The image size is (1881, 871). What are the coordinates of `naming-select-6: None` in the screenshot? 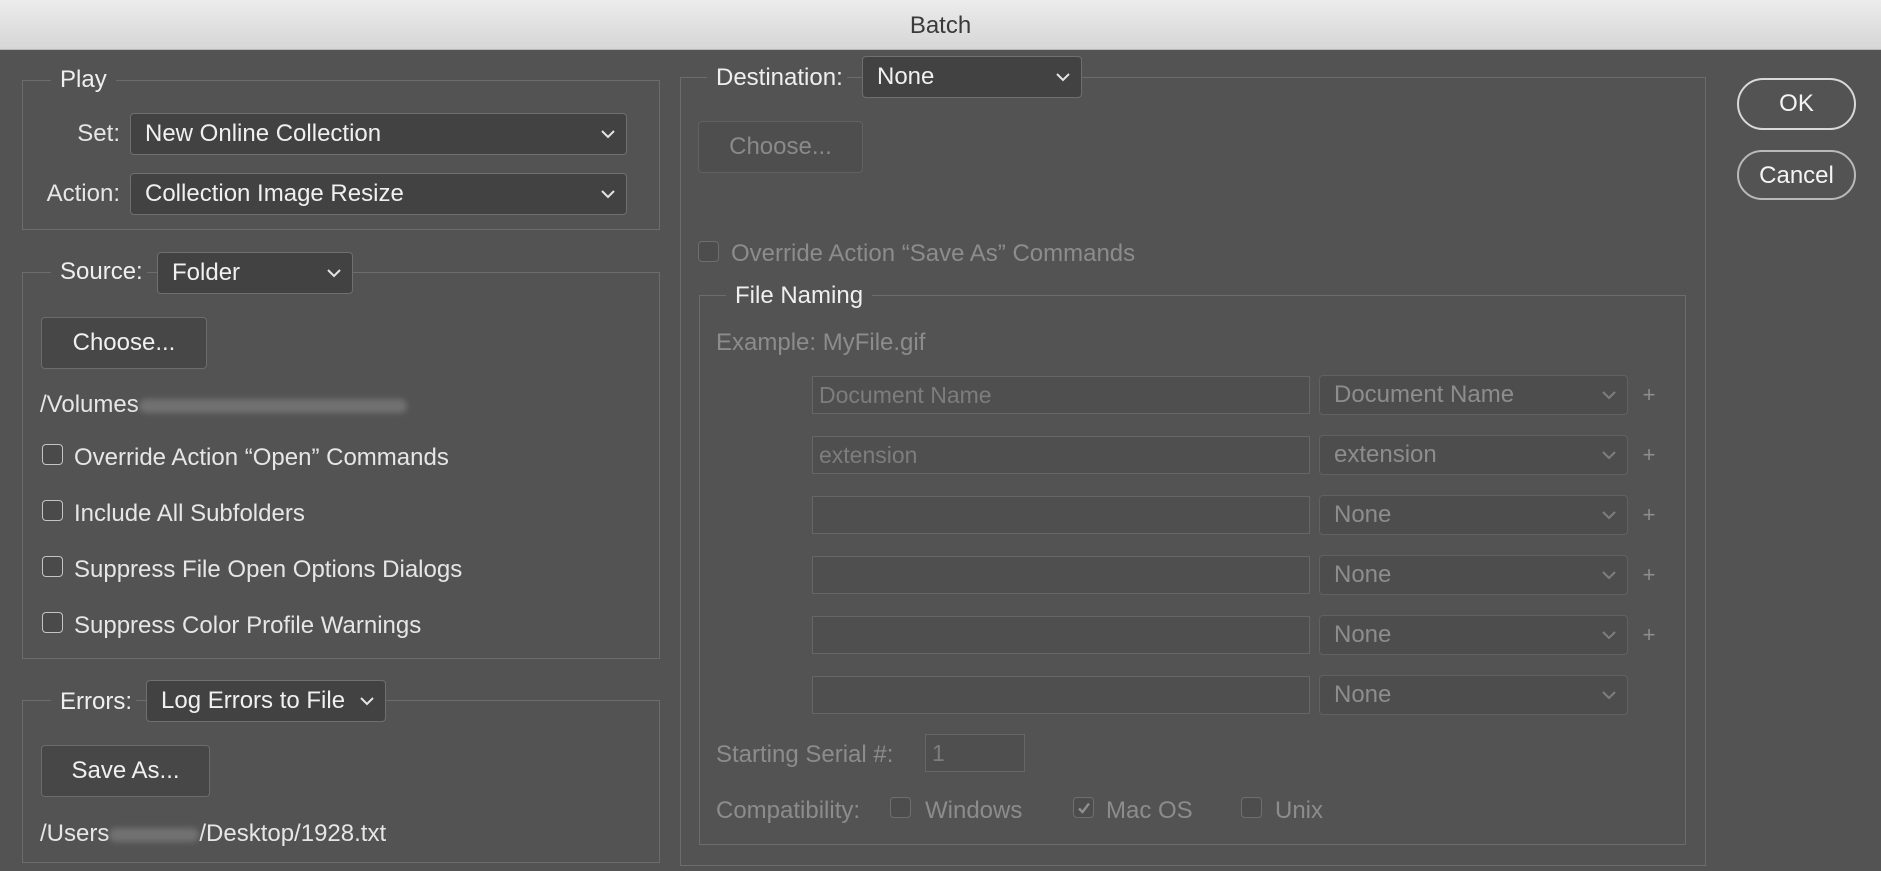 It's located at (1473, 695).